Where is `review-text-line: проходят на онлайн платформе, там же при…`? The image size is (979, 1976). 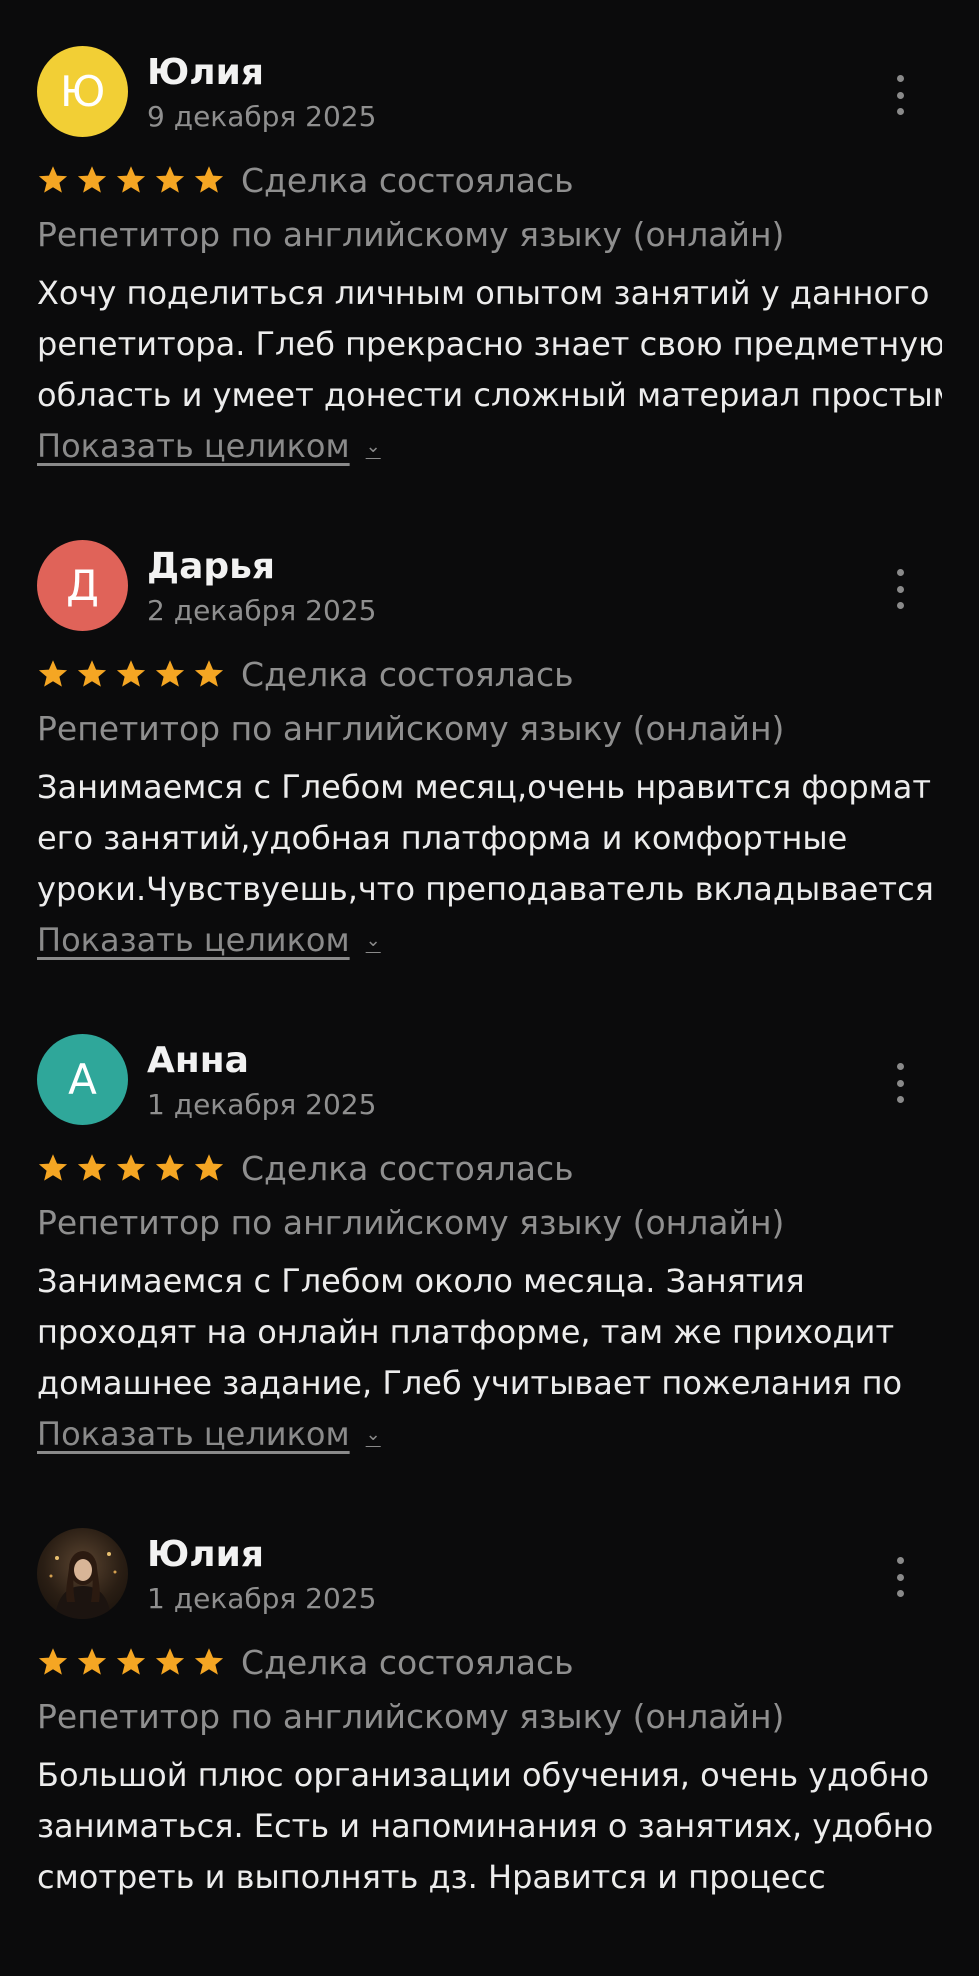 review-text-line: проходят на онлайн платформе, там же при… is located at coordinates (466, 1332).